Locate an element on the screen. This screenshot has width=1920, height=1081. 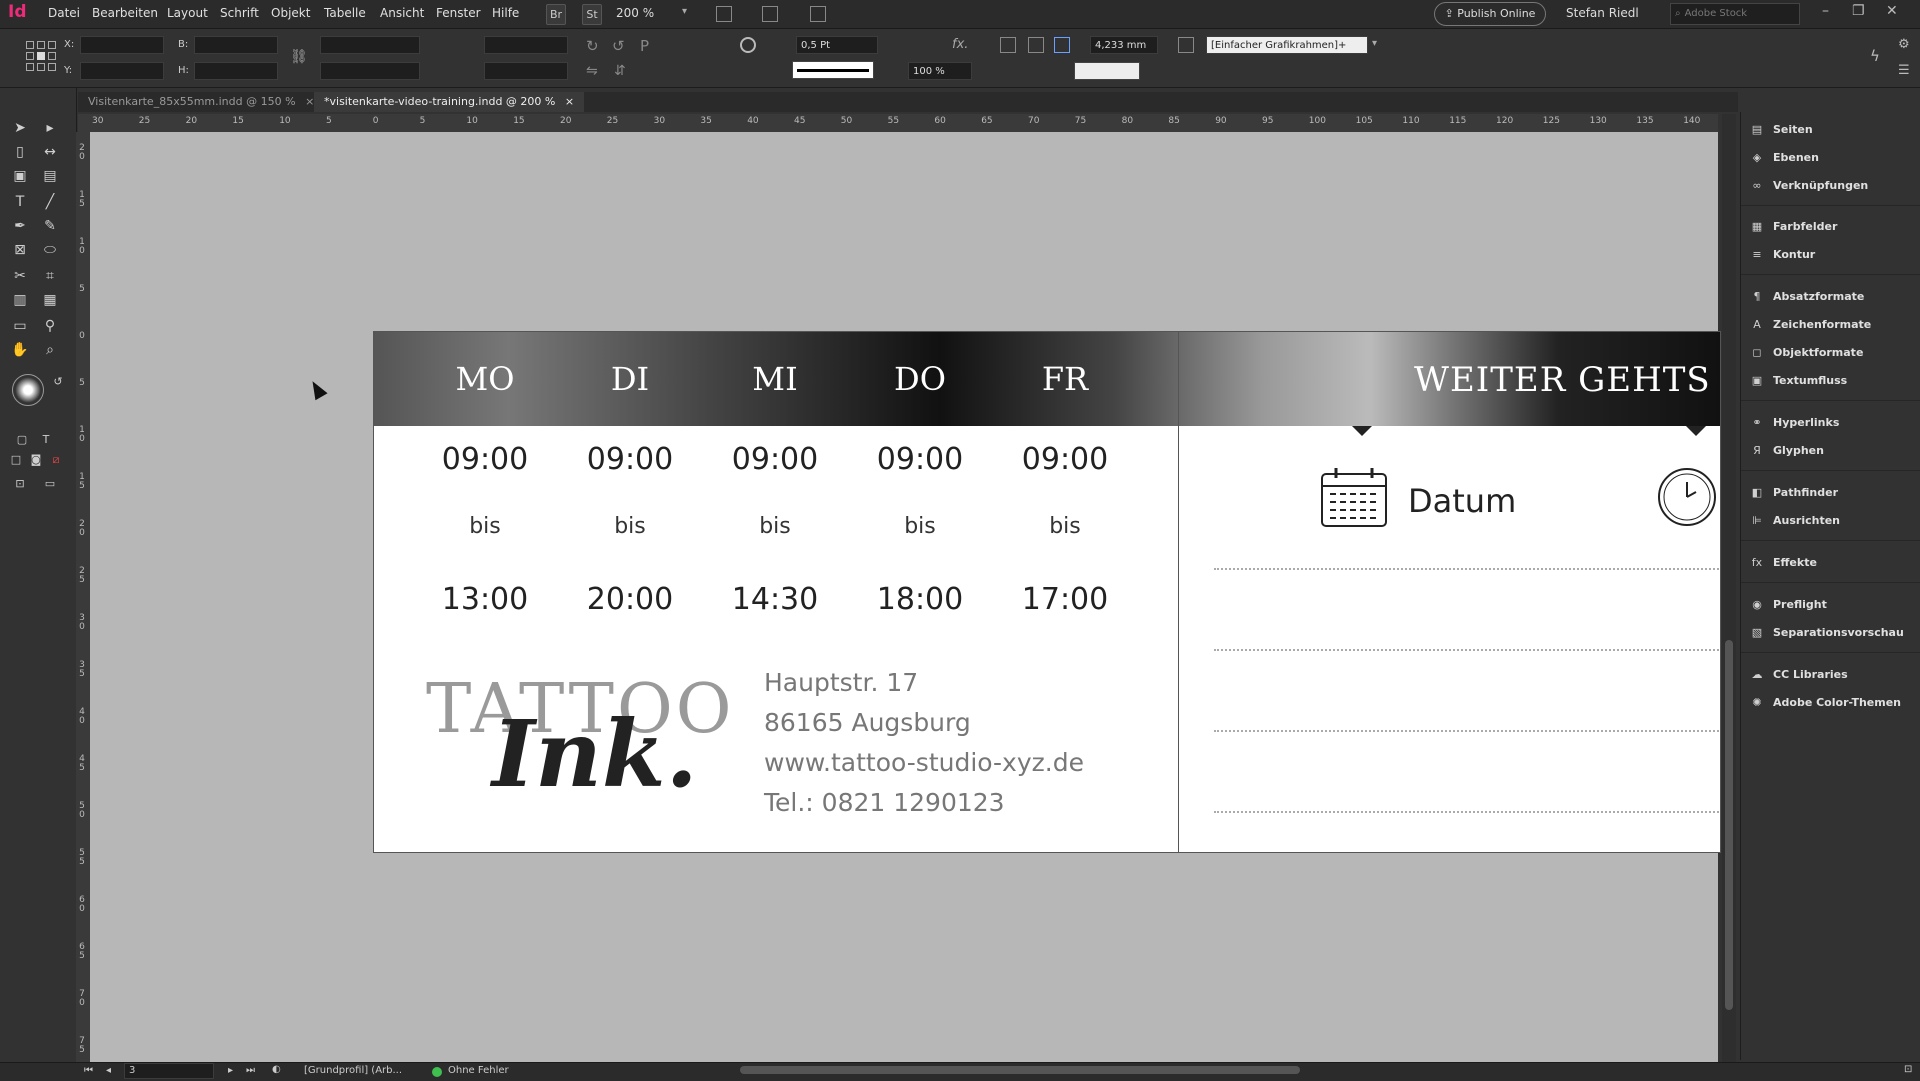
rectangle-frame-tool-icon: ⊠ is located at coordinates (20, 250).